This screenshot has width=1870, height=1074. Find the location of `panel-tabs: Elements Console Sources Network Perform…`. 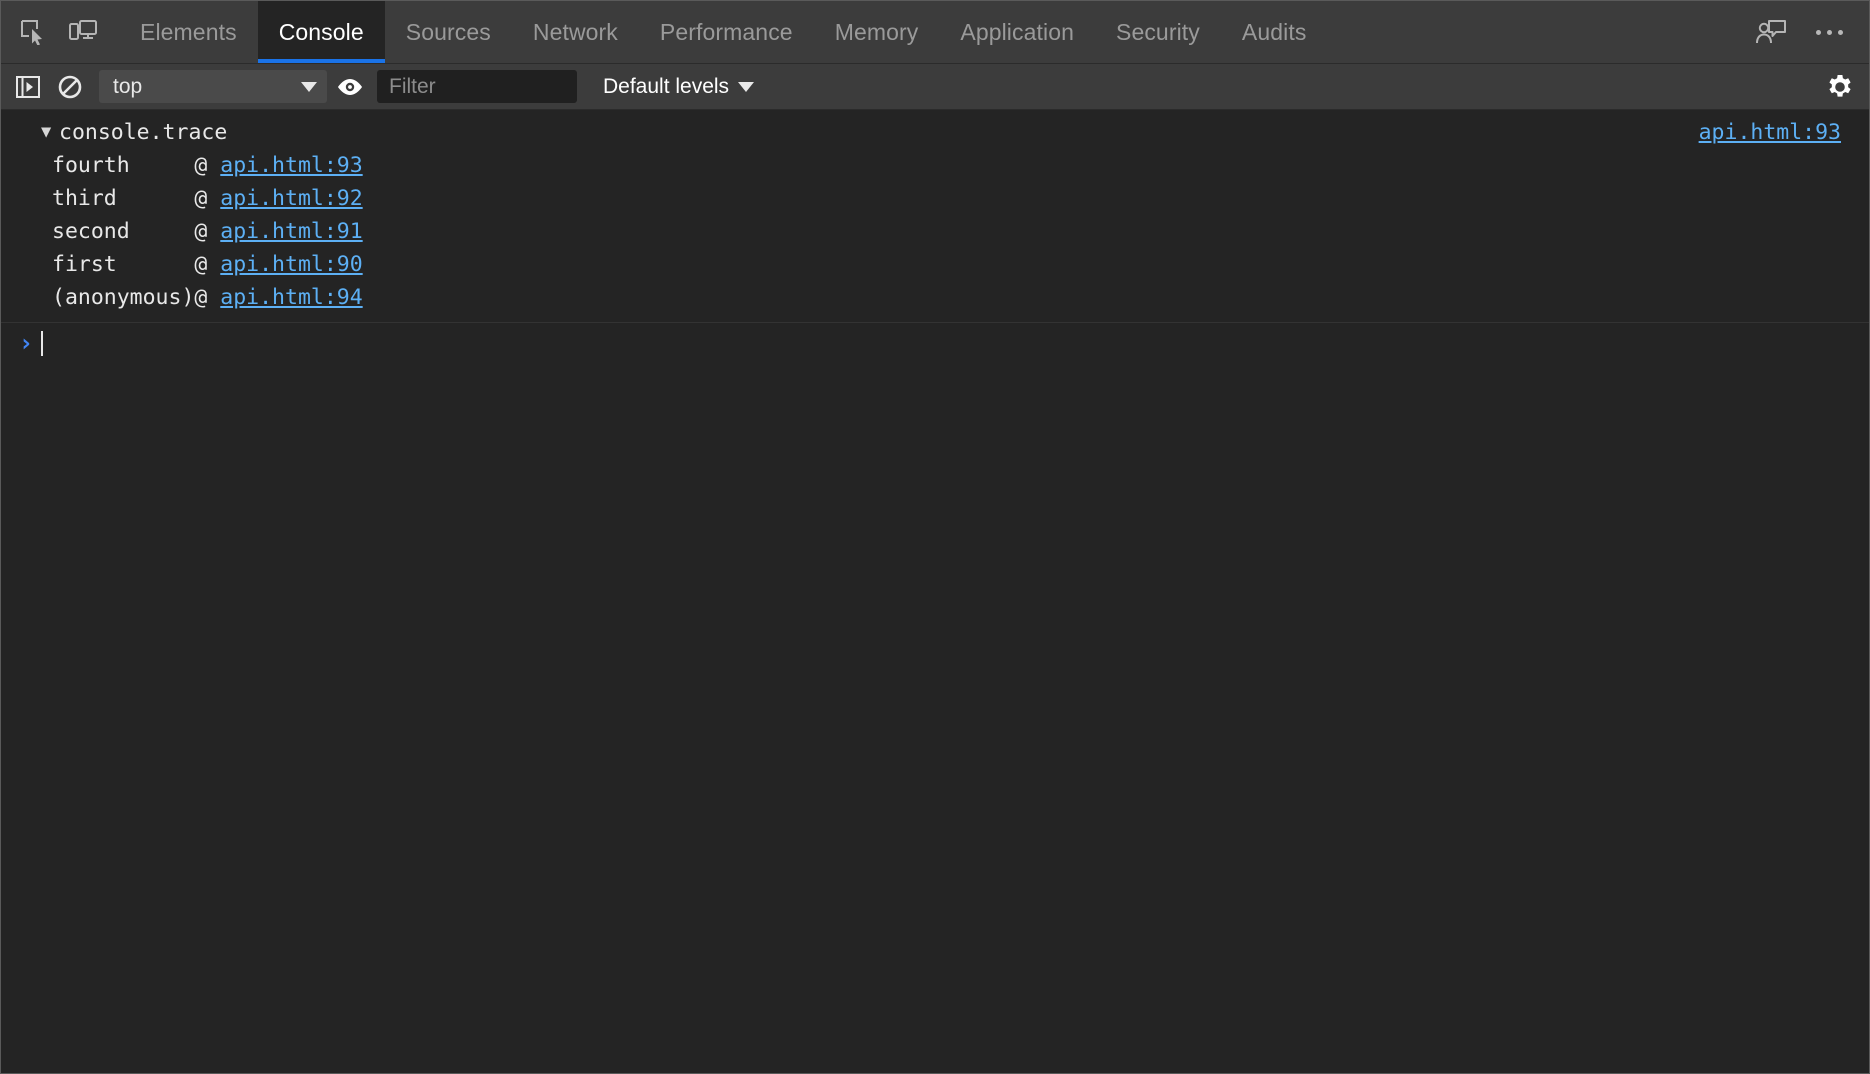

panel-tabs: Elements Console Sources Network Perform… is located at coordinates (723, 32).